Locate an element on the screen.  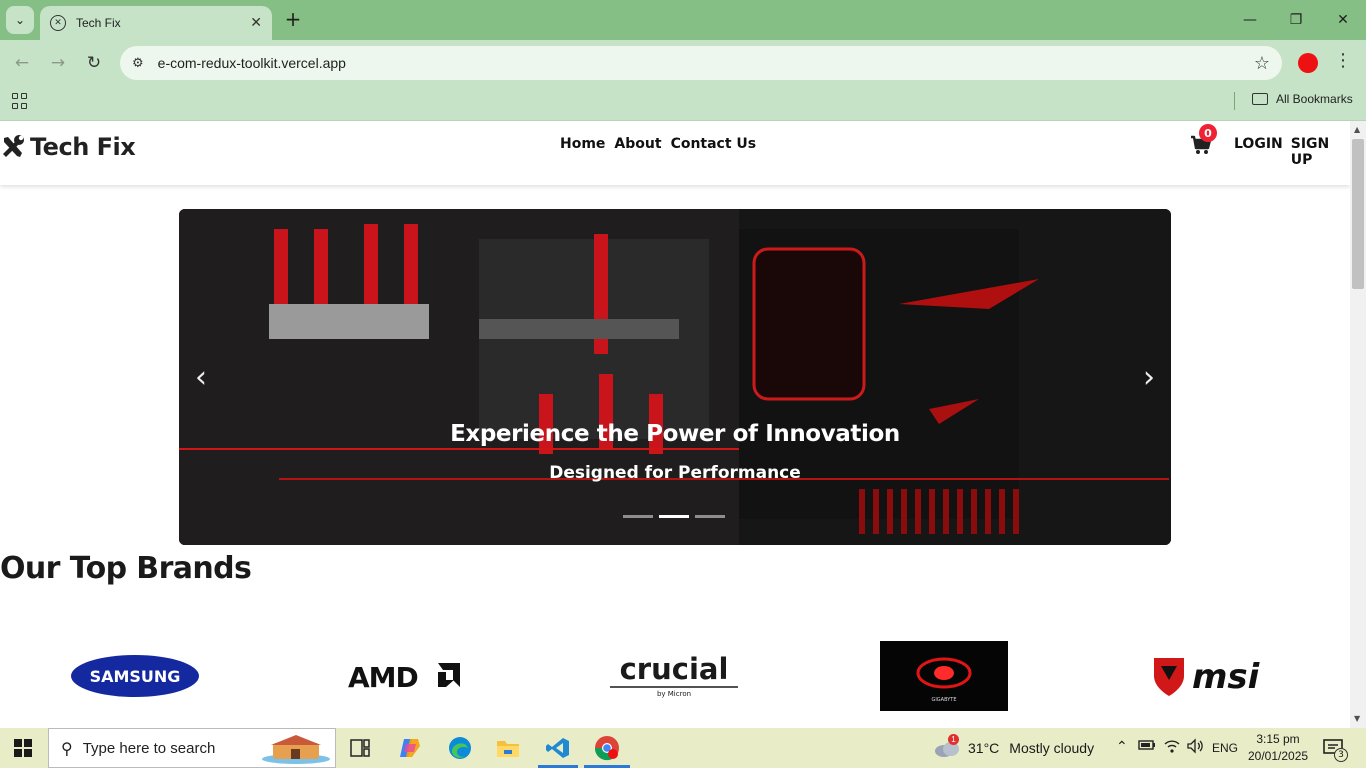
brand-gigabyte-text: GIGABYTE is located at coordinates (943, 700).